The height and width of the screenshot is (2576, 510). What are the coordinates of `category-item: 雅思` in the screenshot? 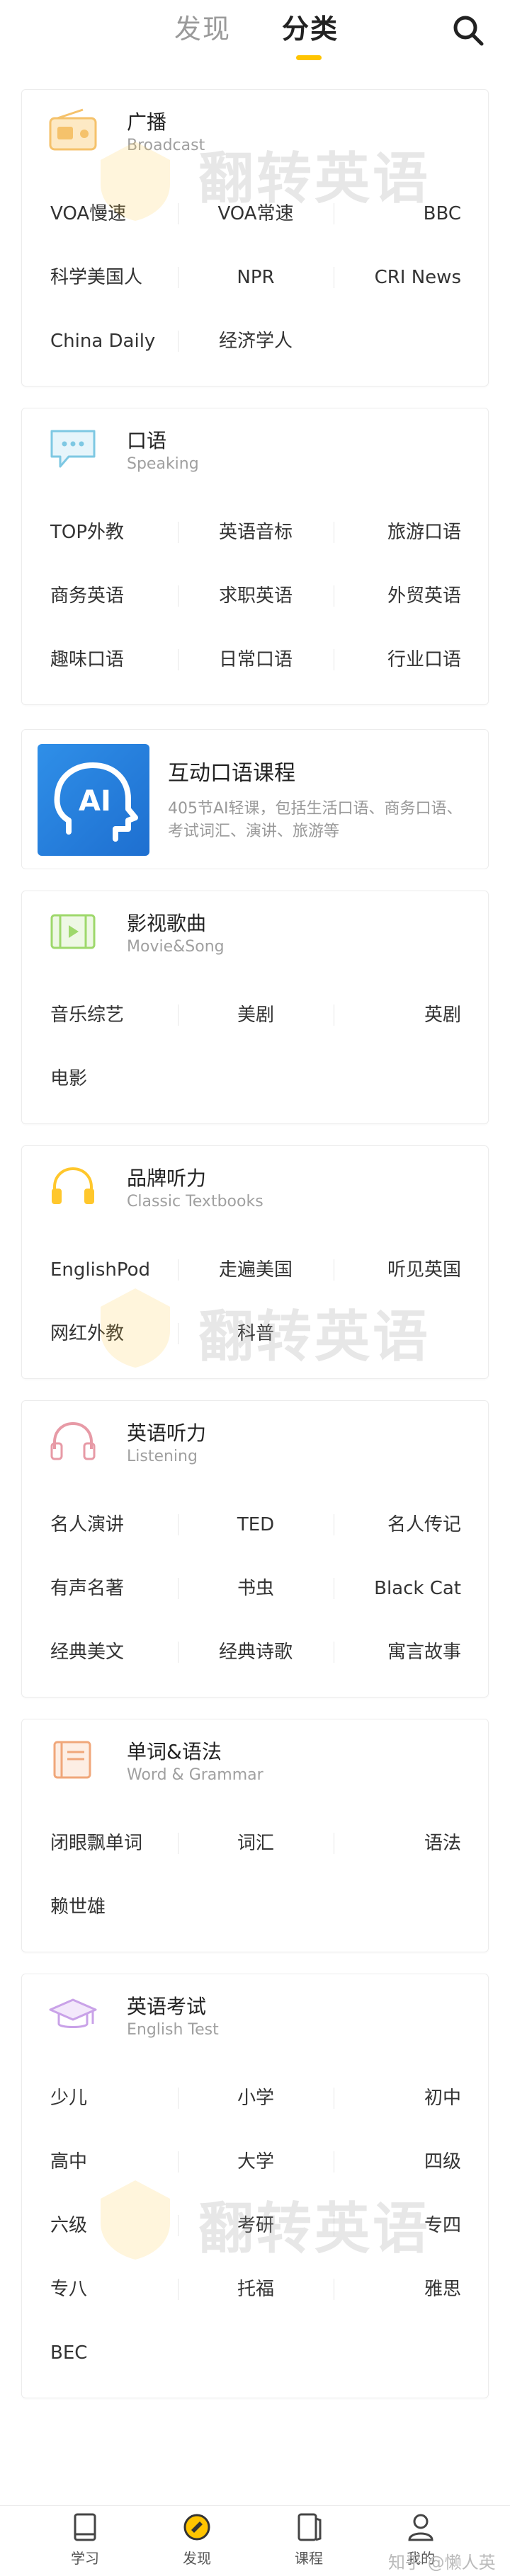 It's located at (383, 2289).